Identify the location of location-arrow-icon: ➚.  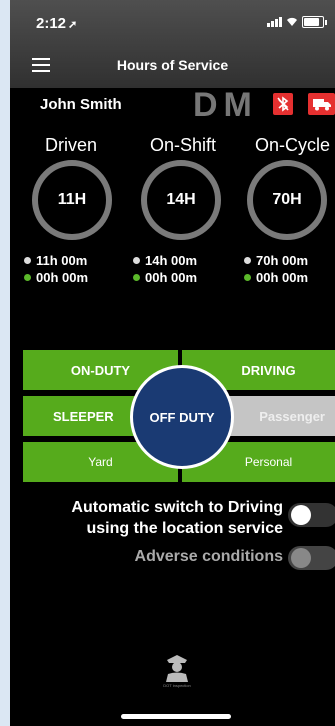
(73, 25).